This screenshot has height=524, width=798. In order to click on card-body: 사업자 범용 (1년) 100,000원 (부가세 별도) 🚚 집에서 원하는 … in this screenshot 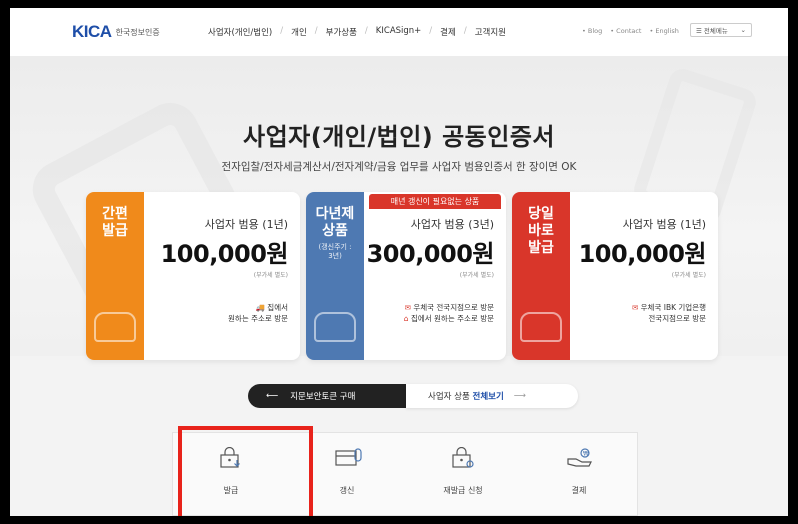, I will do `click(222, 276)`.